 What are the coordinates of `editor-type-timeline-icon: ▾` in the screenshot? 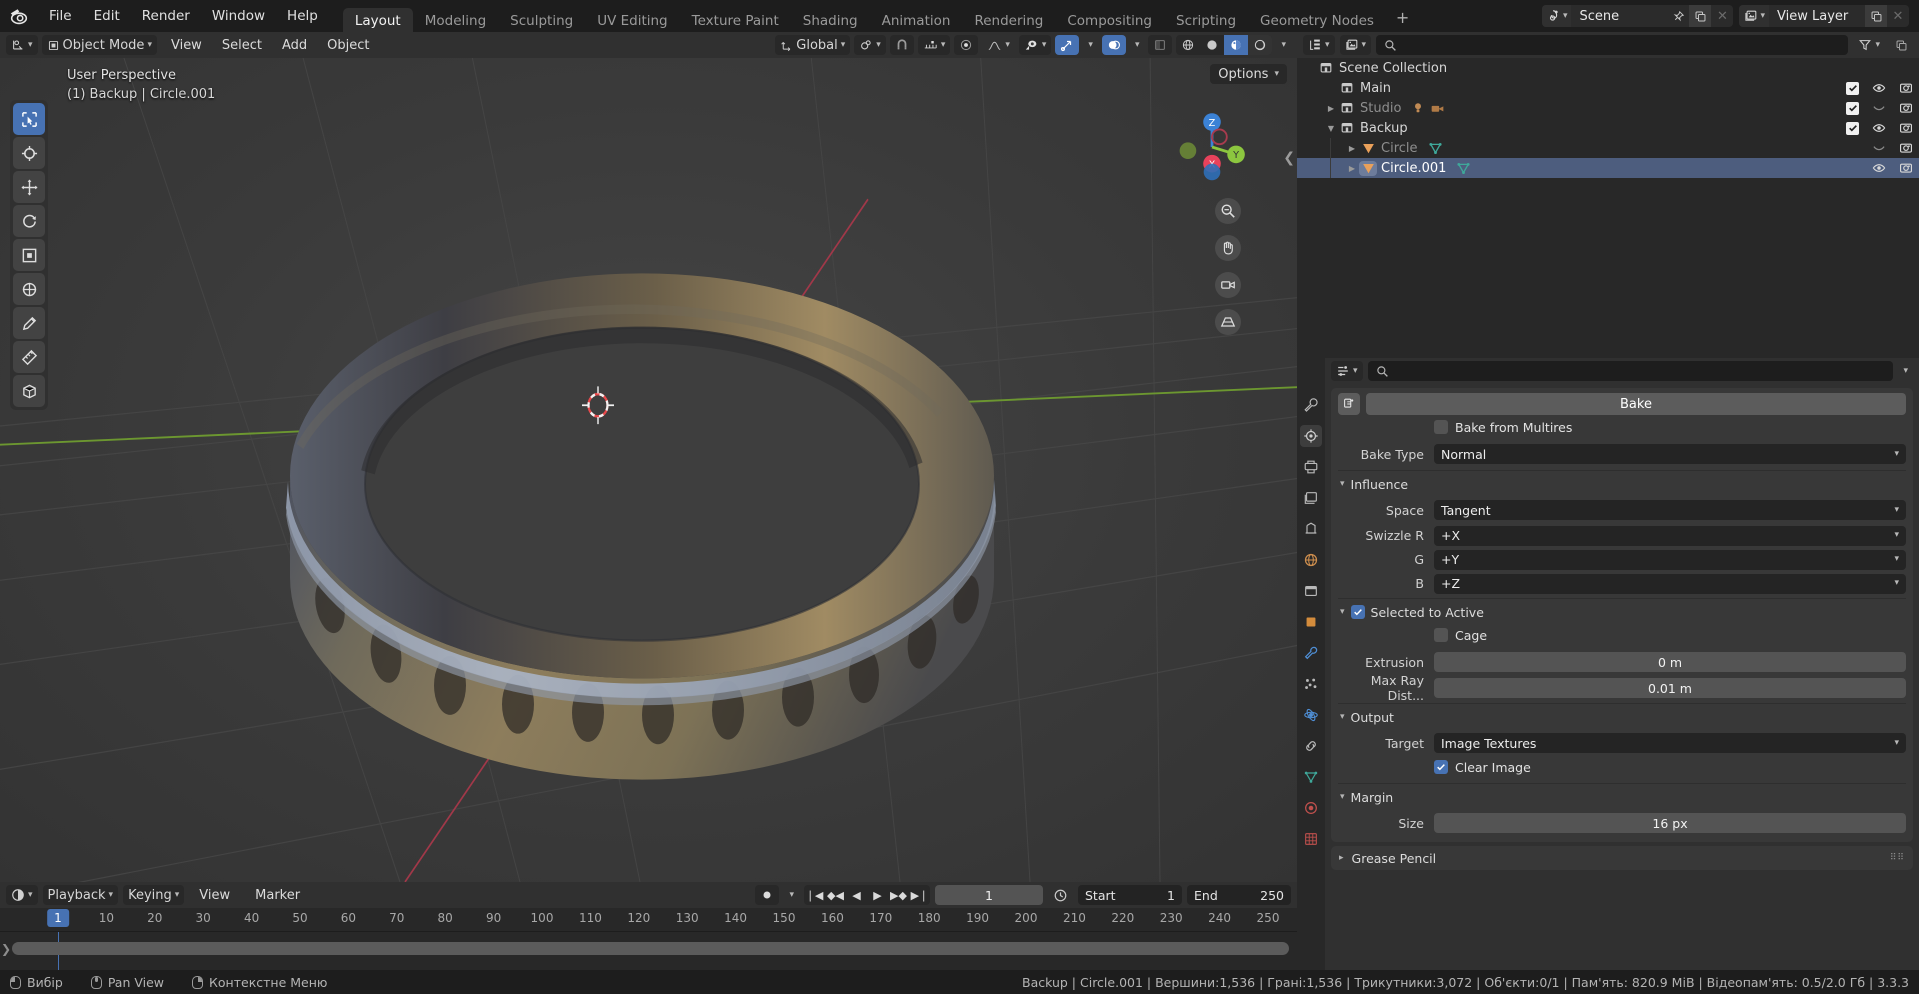 It's located at (22, 895).